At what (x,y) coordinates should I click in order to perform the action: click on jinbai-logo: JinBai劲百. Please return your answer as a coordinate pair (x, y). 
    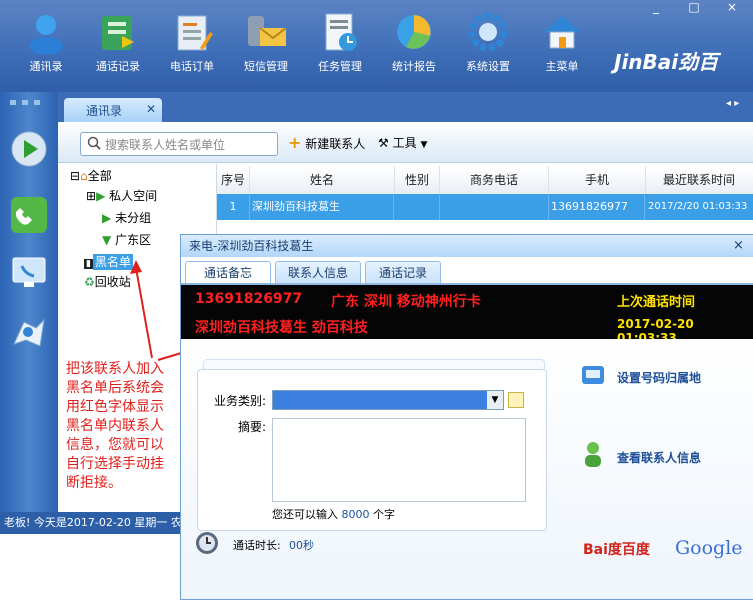
    Looking at the image, I should click on (666, 62).